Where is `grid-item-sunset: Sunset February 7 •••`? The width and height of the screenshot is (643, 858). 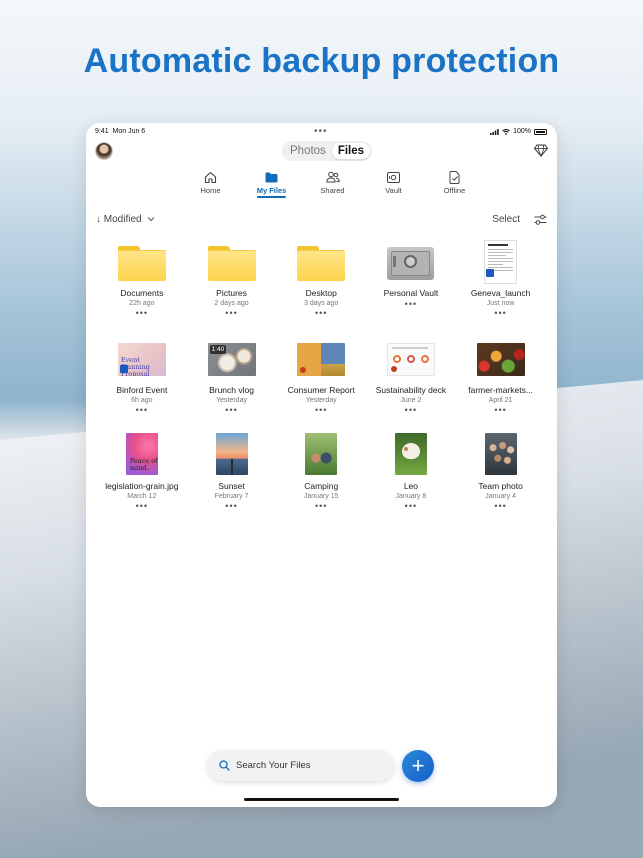 grid-item-sunset: Sunset February 7 ••• is located at coordinates (232, 475).